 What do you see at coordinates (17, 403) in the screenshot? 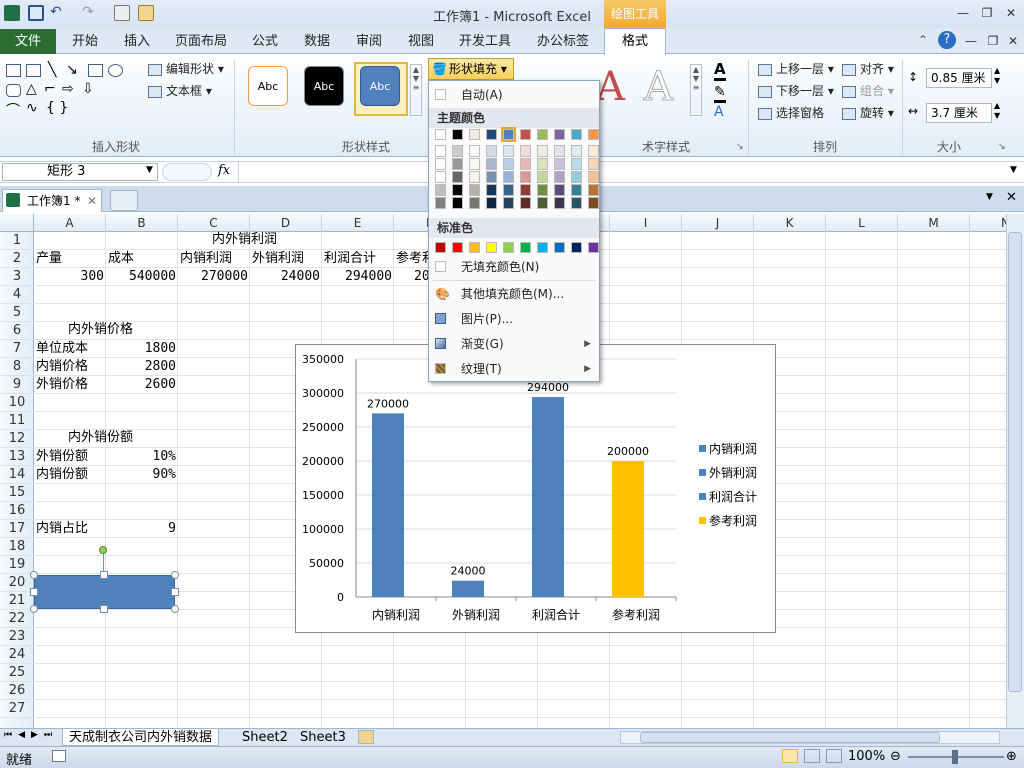
I see `row-header-10: 10` at bounding box center [17, 403].